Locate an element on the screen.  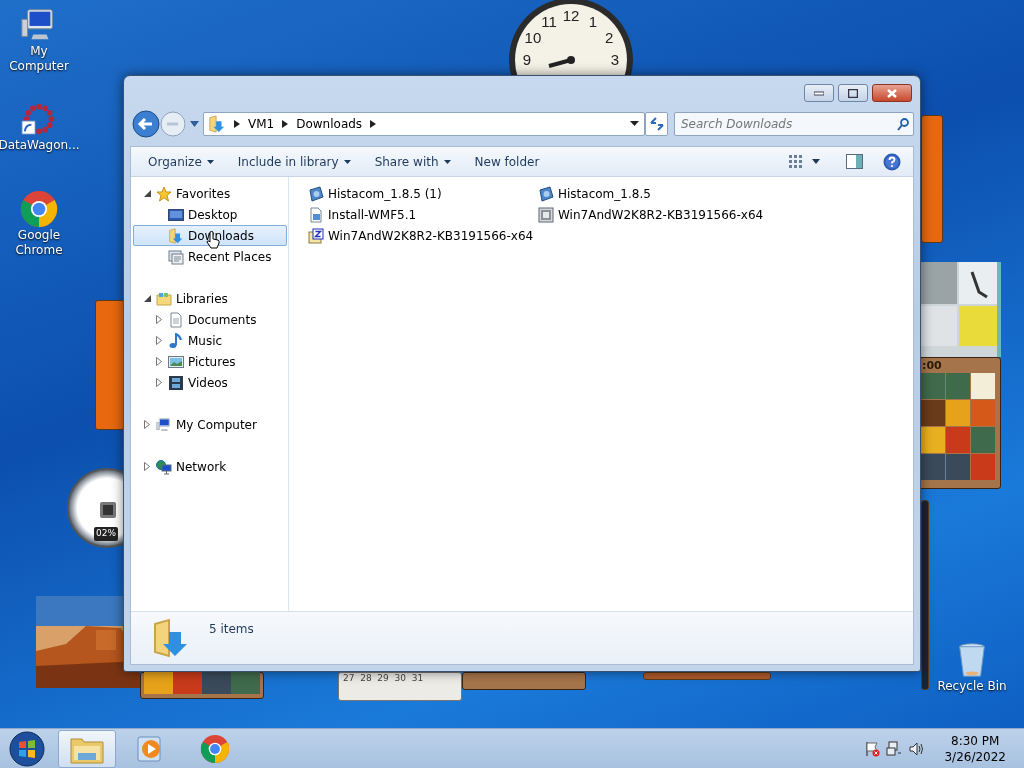
toolbar-button: Share with is located at coordinates (412, 161).